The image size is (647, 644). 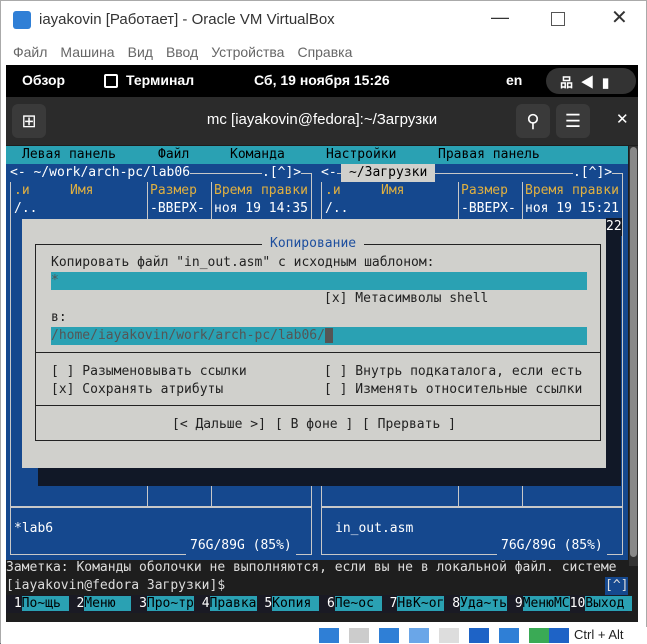 I want to click on fkey-9: 9МенюMC, so click(x=538, y=603).